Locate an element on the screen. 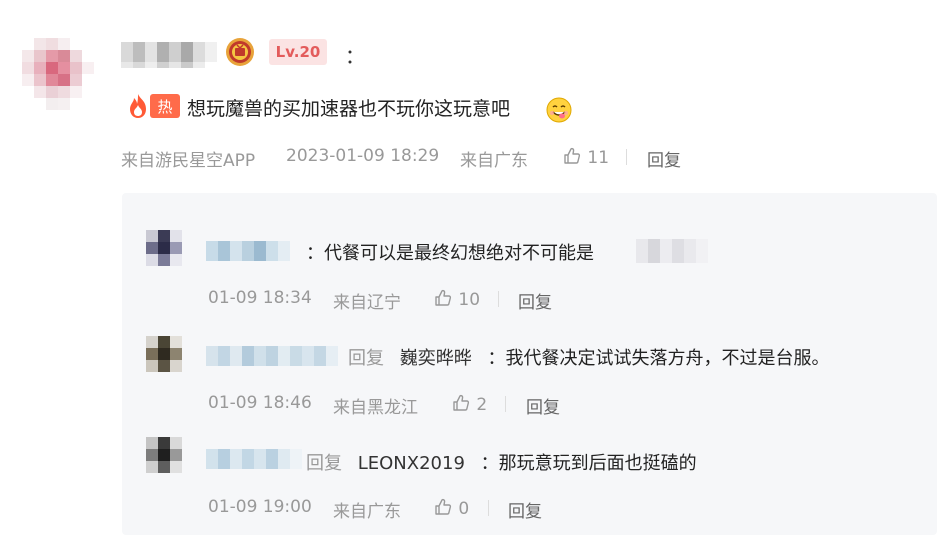  level-badge: Lv.20 is located at coordinates (298, 52).